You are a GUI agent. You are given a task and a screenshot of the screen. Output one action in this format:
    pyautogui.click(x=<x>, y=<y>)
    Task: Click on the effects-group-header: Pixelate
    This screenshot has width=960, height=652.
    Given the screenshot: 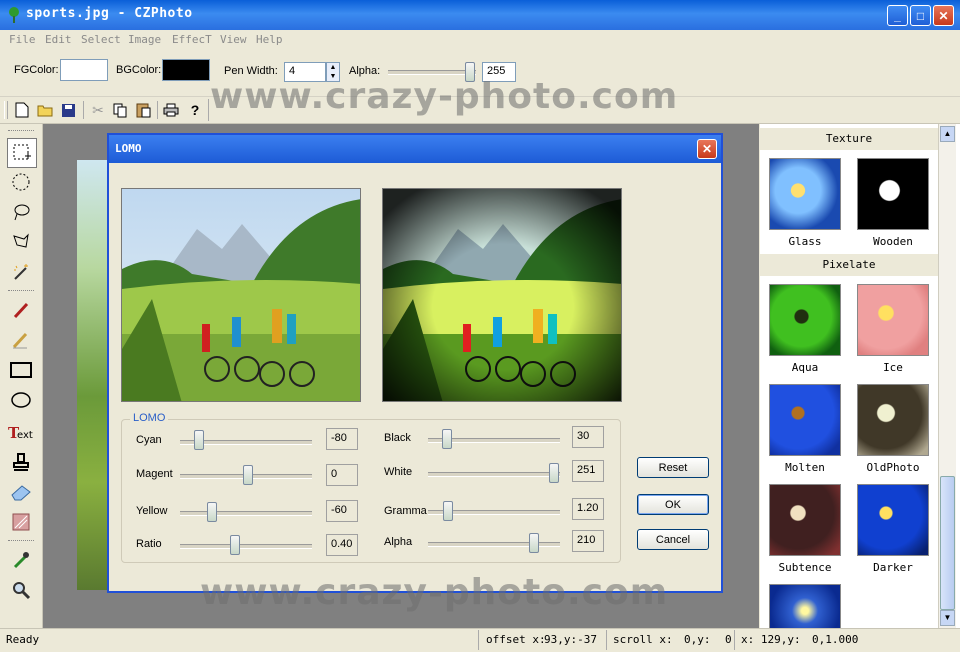 What is the action you would take?
    pyautogui.click(x=849, y=265)
    